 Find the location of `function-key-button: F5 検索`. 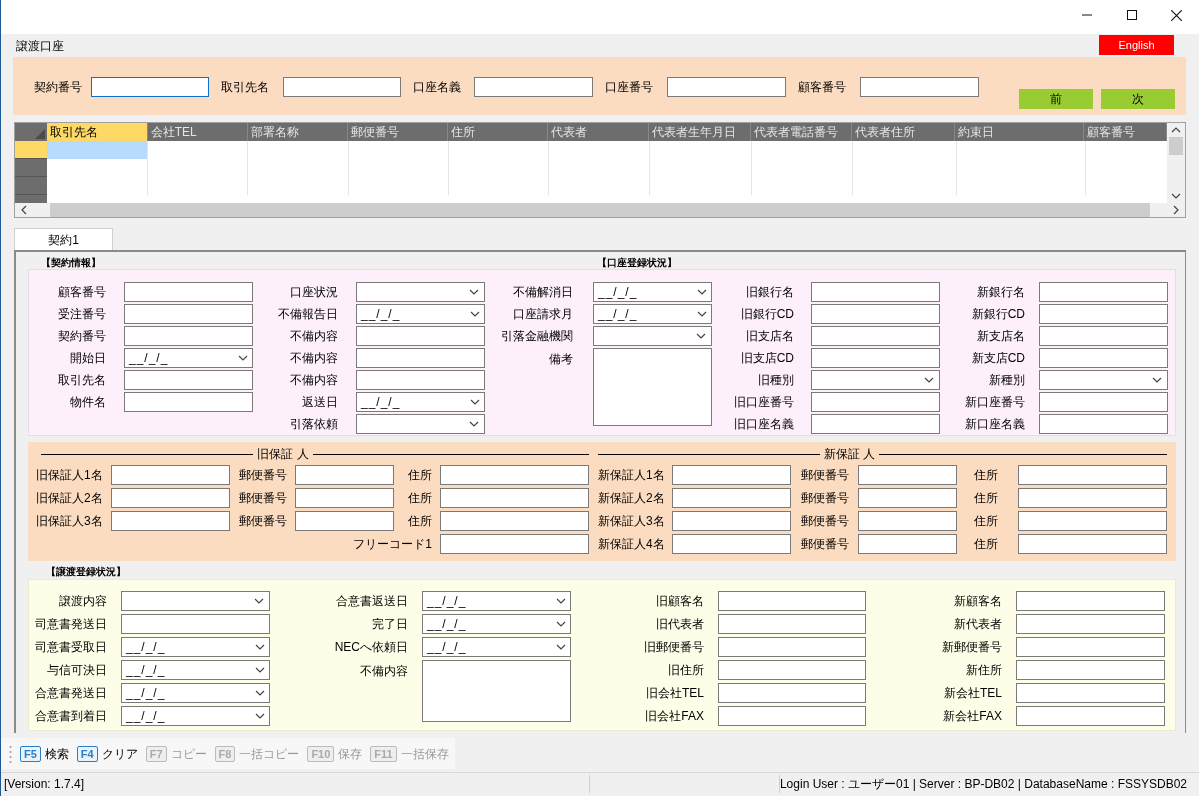

function-key-button: F5 検索 is located at coordinates (44, 753).